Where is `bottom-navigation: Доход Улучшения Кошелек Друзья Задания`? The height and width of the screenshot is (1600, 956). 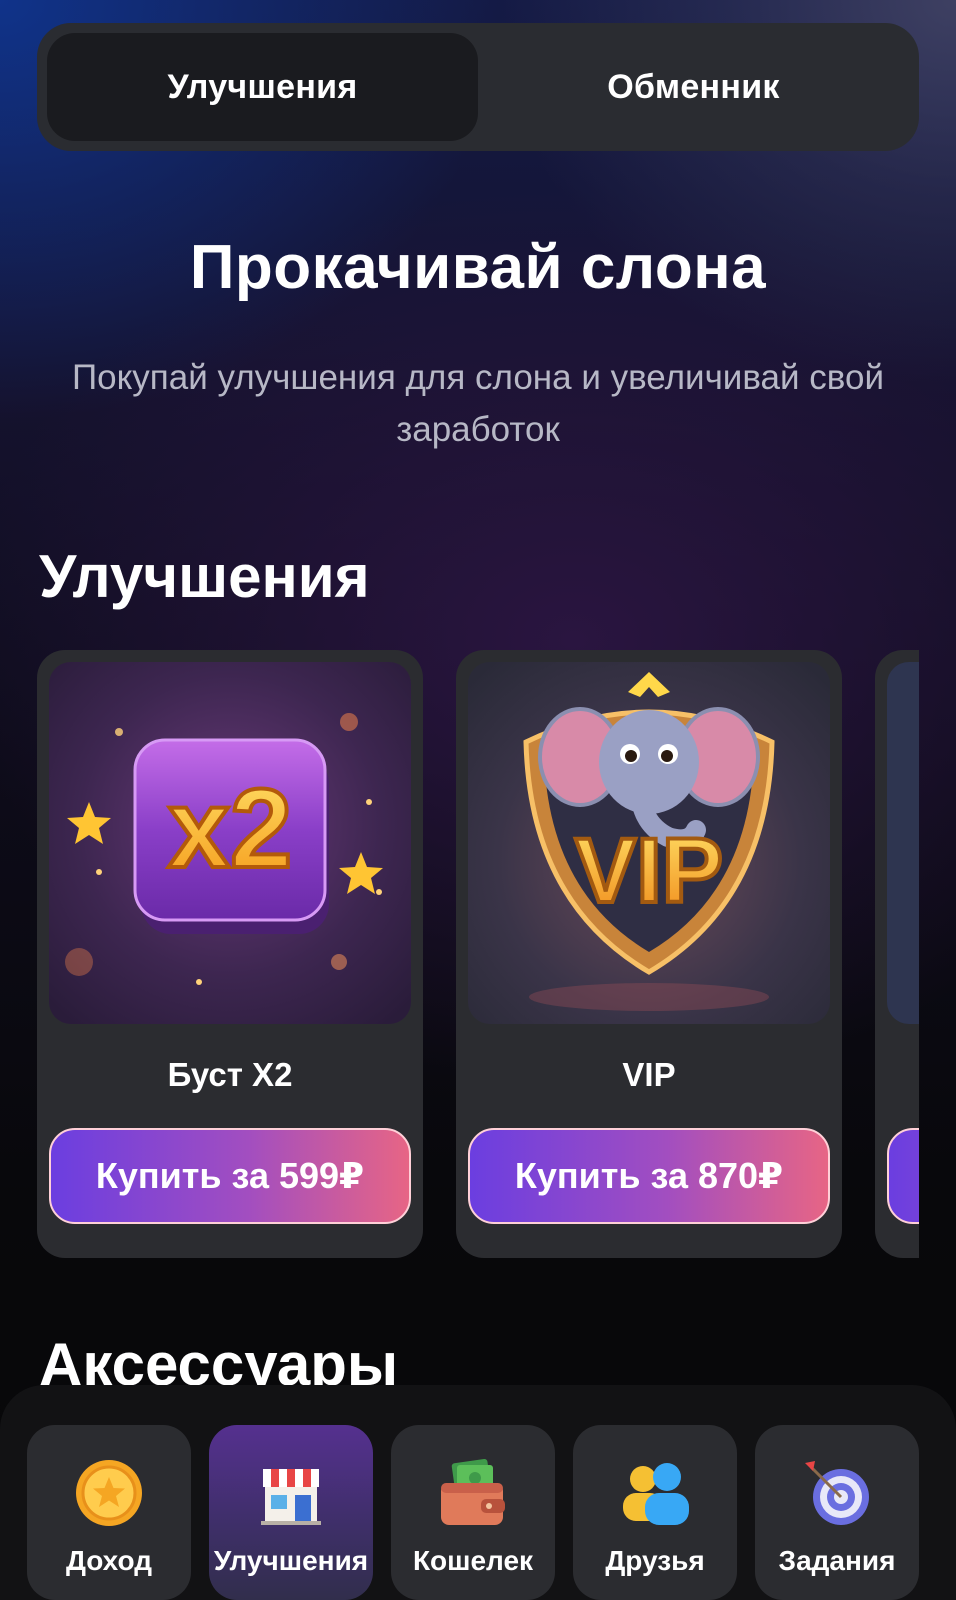 bottom-navigation: Доход Улучшения Кошелек Друзья Задания is located at coordinates (478, 1492).